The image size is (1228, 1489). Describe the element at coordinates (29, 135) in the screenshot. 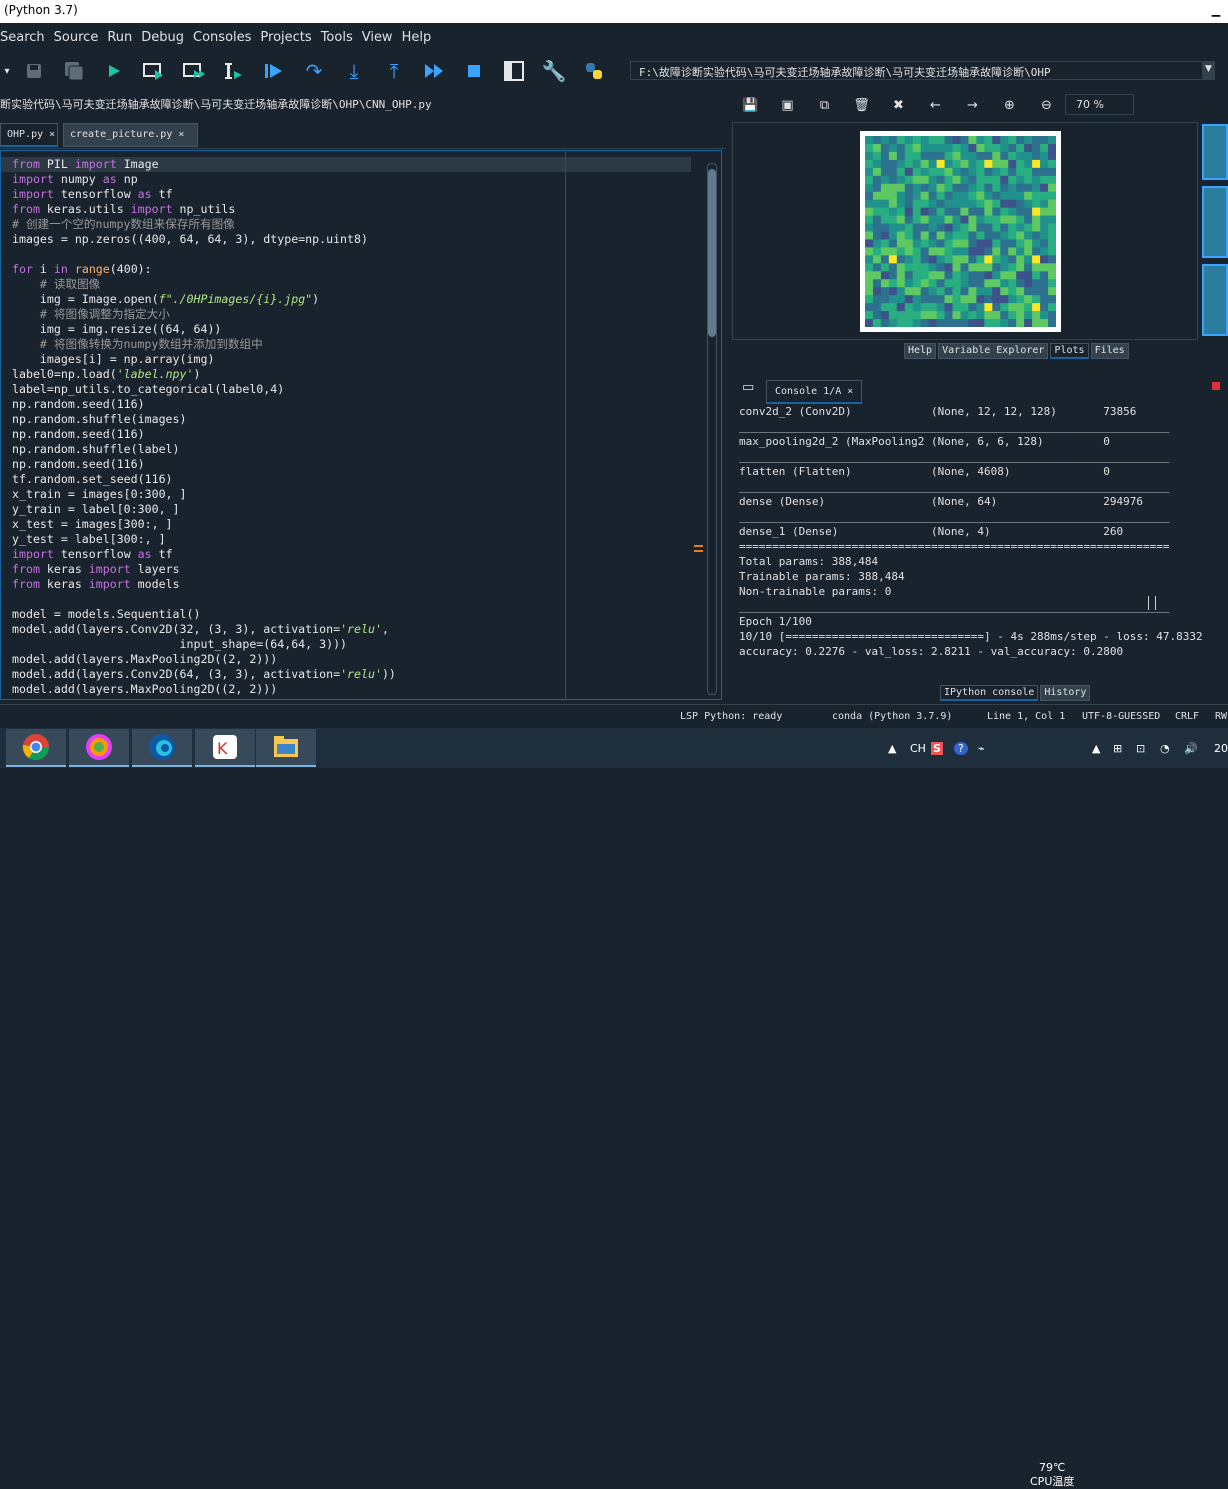

I see `tab-cnn-ohp: OHP.py ×` at that location.